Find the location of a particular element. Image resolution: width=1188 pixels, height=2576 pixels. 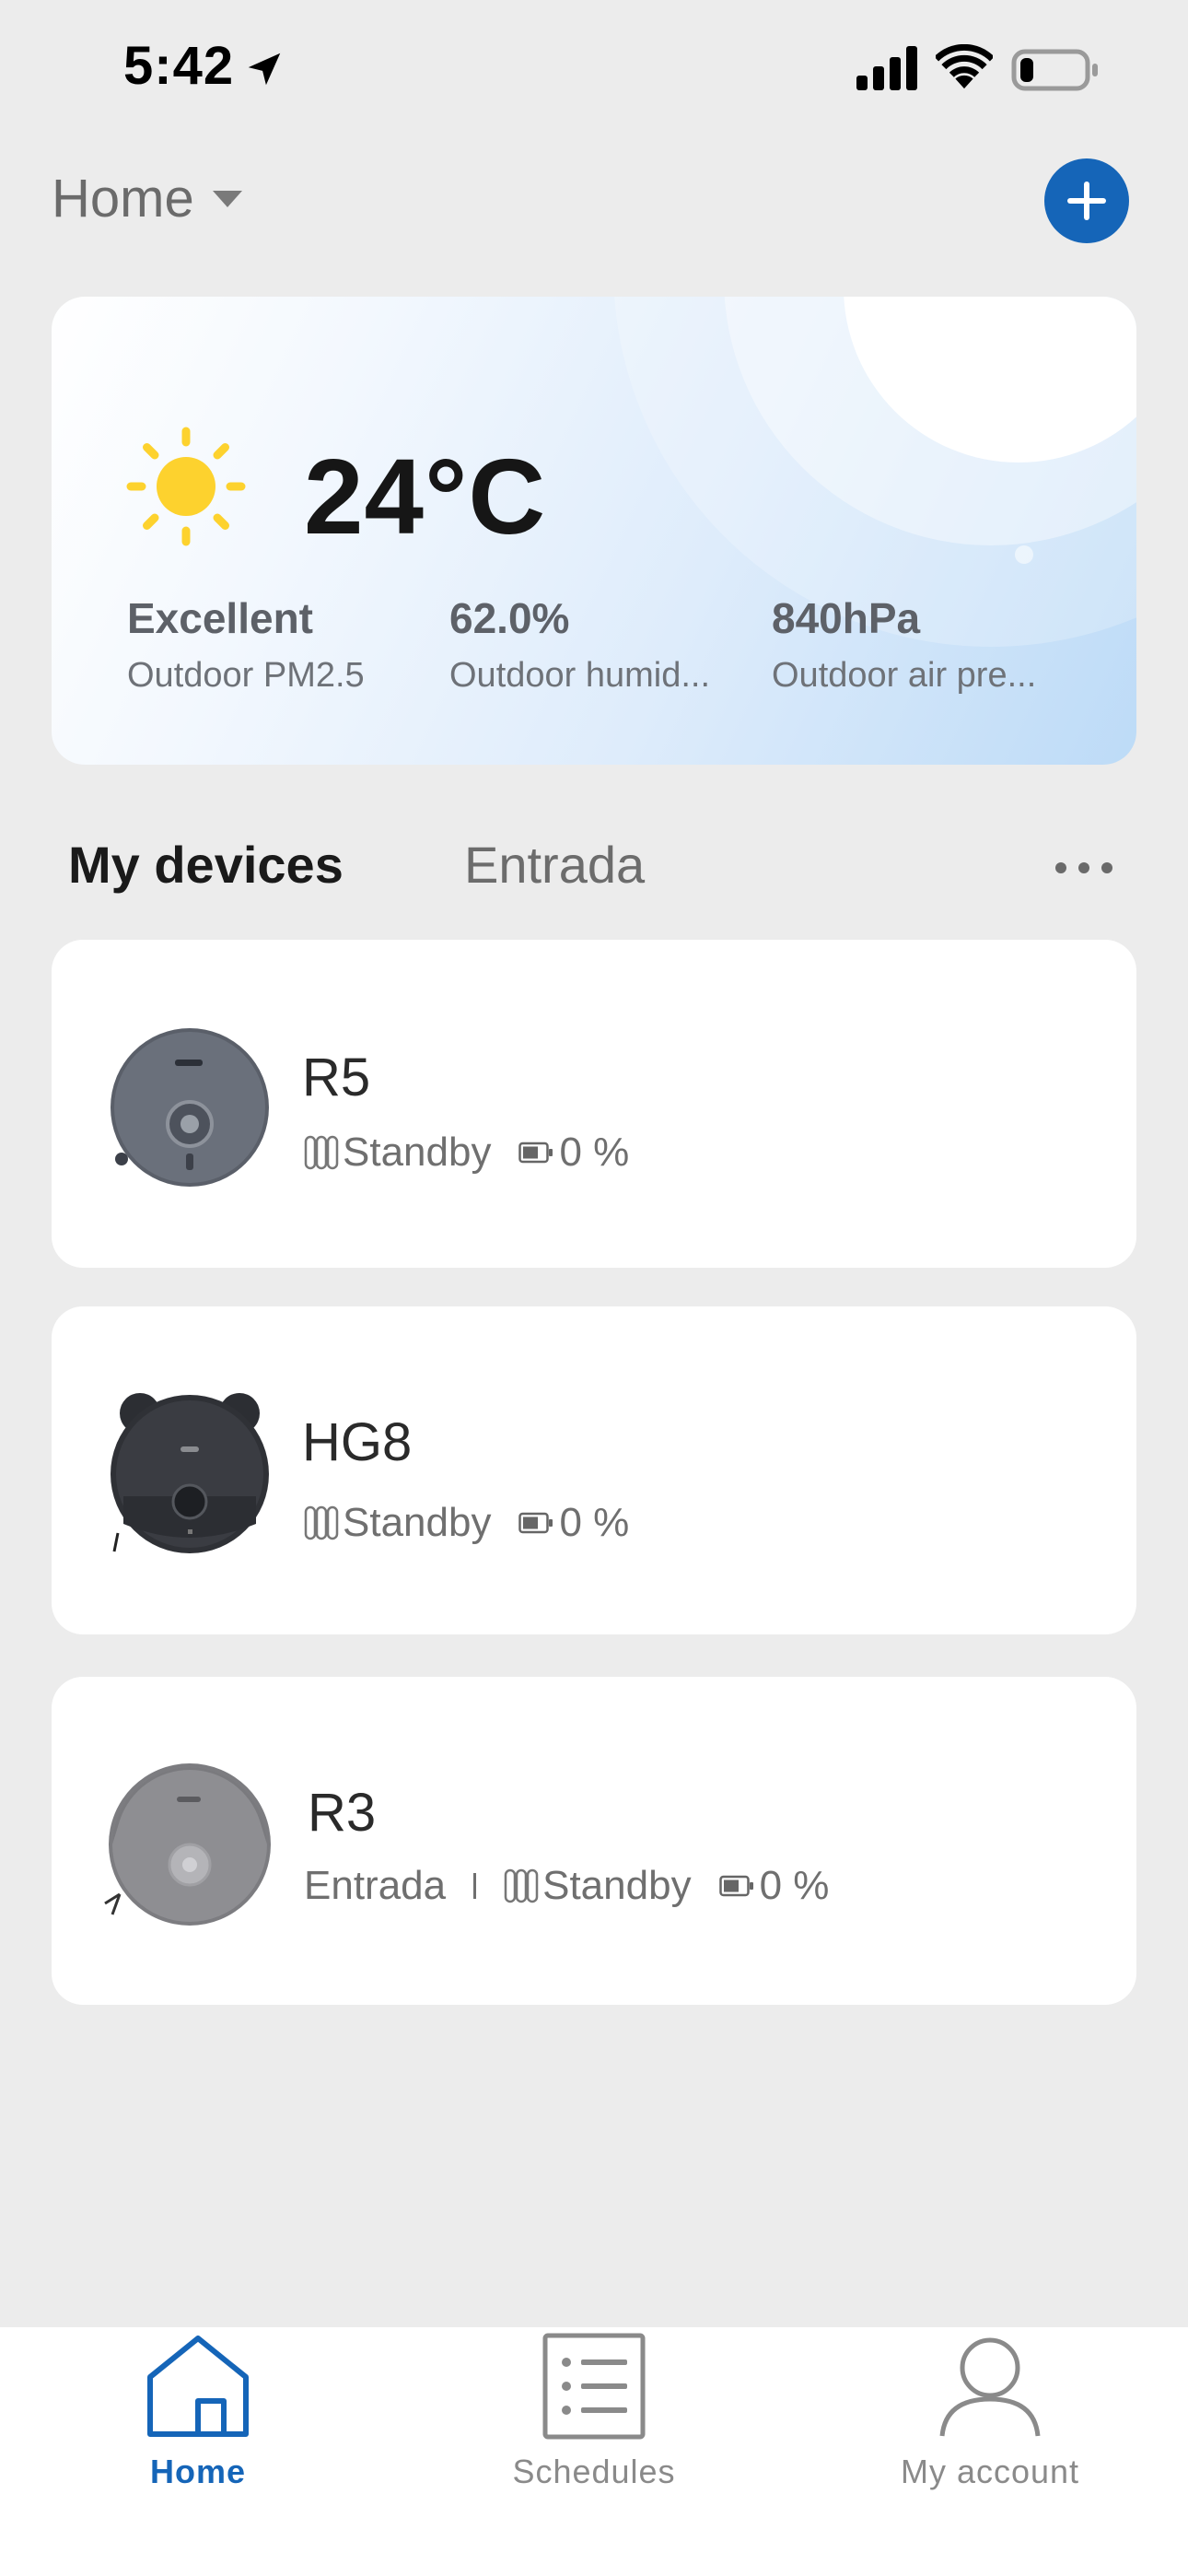

nav-label: My account is located at coordinates (990, 2471).